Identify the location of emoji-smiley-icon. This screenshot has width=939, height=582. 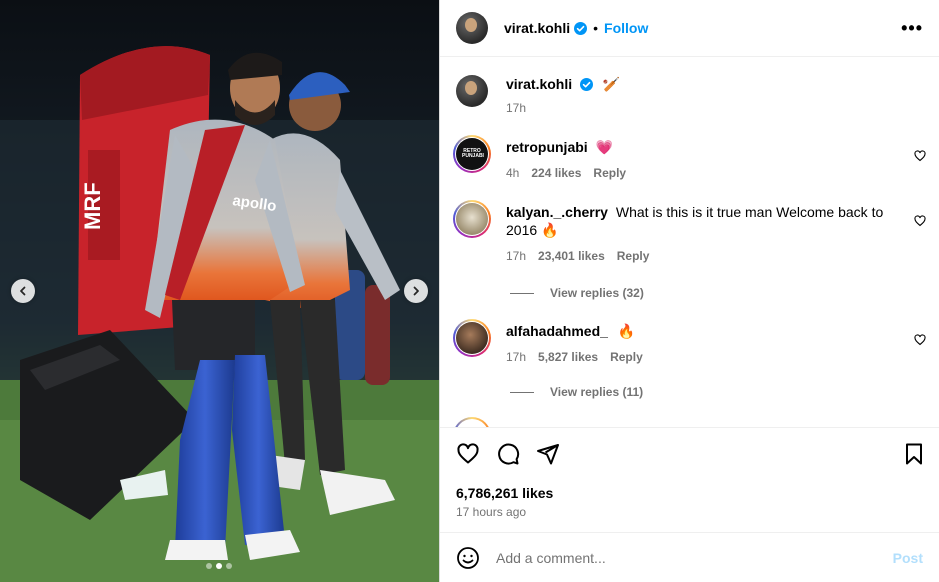
(468, 558).